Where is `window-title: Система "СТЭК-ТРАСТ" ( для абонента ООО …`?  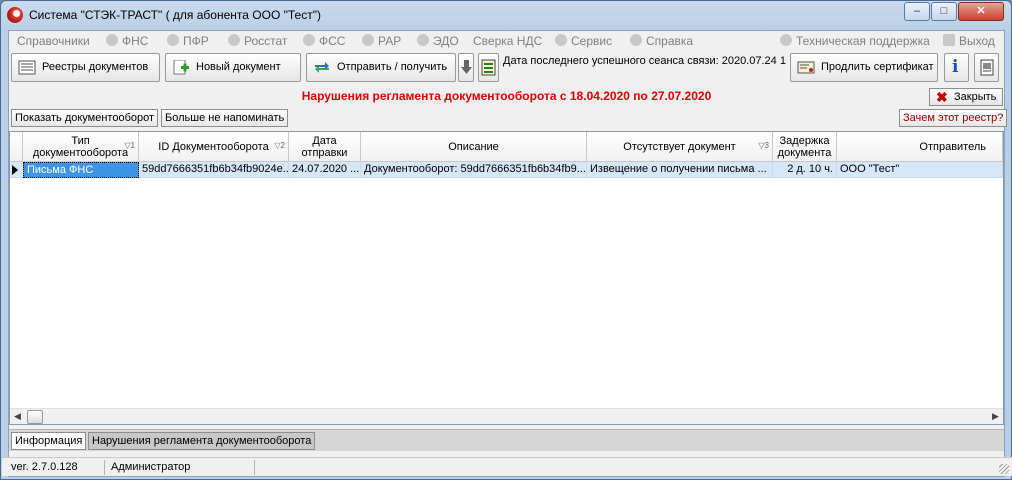
window-title: Система "СТЭК-ТРАСТ" ( для абонента ООО … is located at coordinates (175, 15).